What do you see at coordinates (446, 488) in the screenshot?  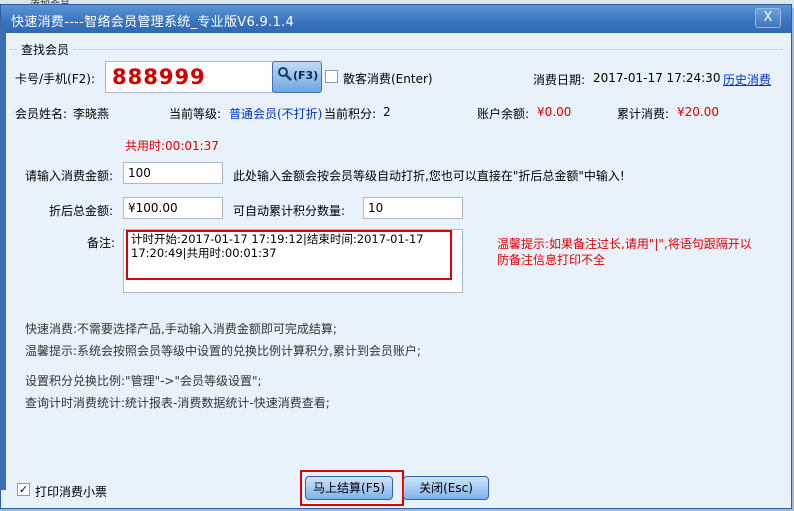 I see `close-button: 关闭(Esc)` at bounding box center [446, 488].